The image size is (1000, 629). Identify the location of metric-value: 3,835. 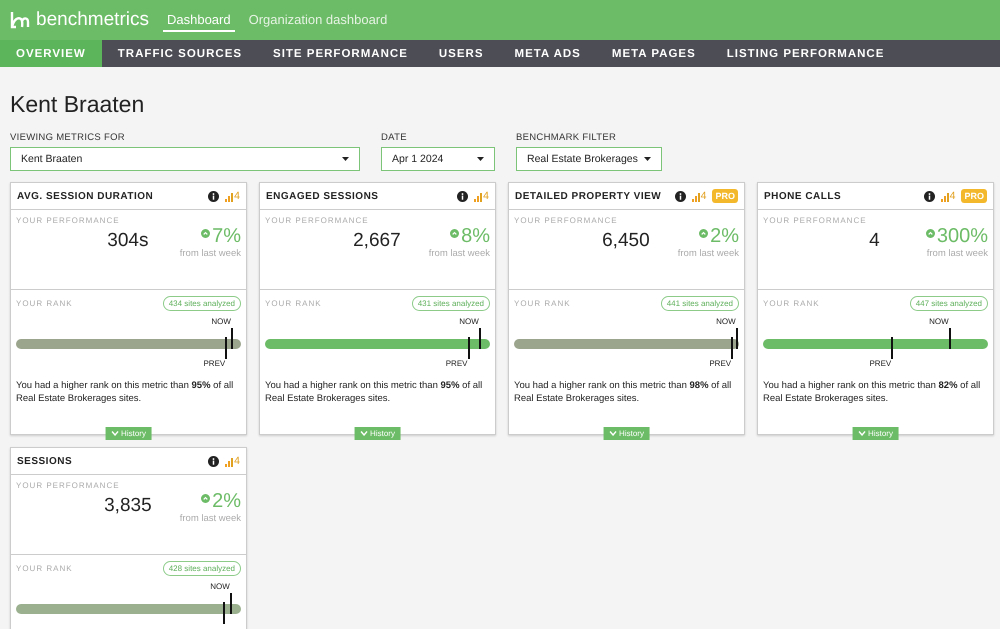
(128, 506).